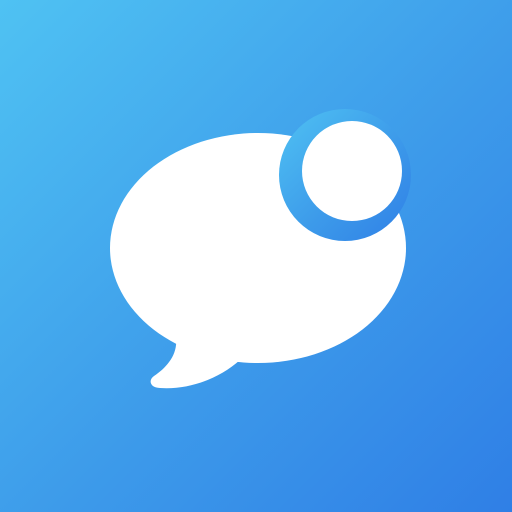  Describe the element at coordinates (352, 171) in the screenshot. I see `notification-dot-icon` at that location.